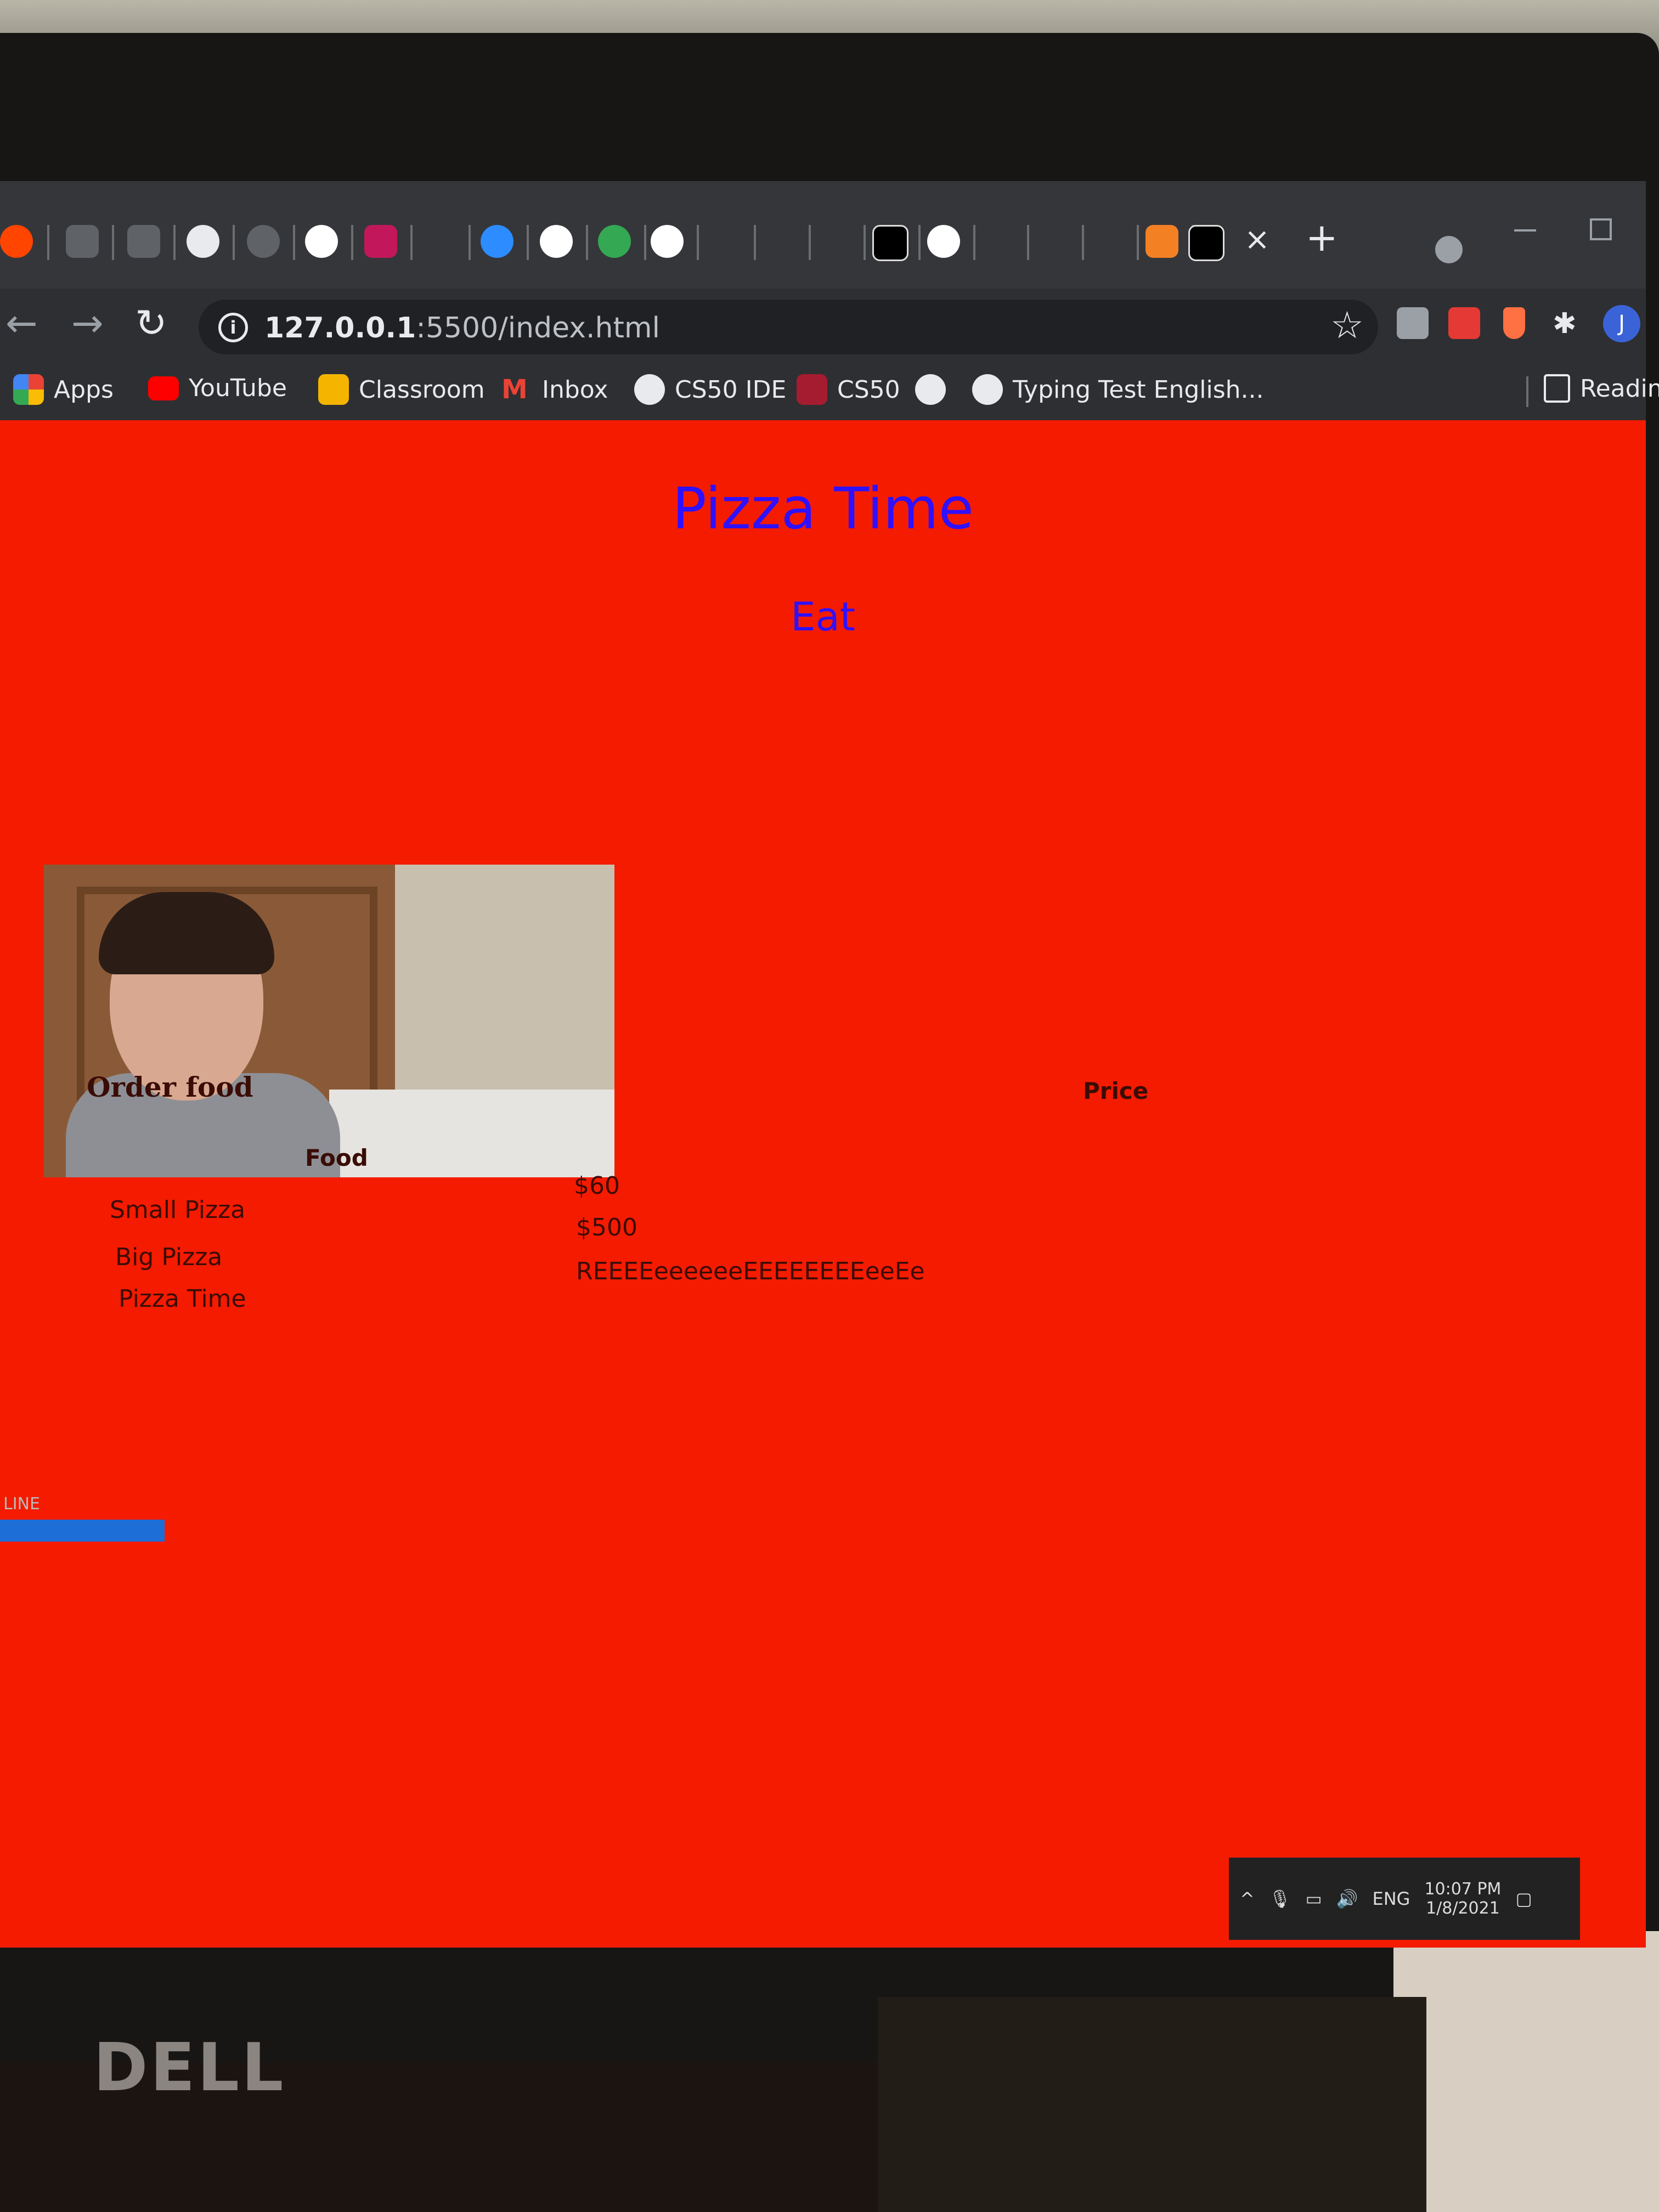 The image size is (1659, 2212). Describe the element at coordinates (575, 389) in the screenshot. I see `bookmark-label: Inbox` at that location.